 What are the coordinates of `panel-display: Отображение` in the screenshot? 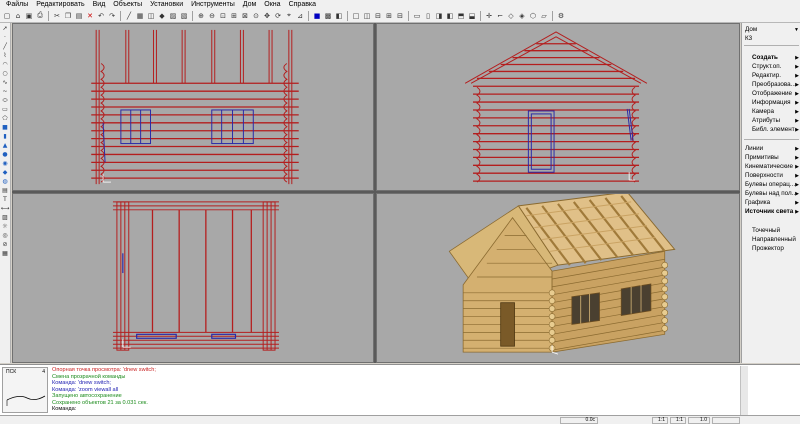 It's located at (772, 94).